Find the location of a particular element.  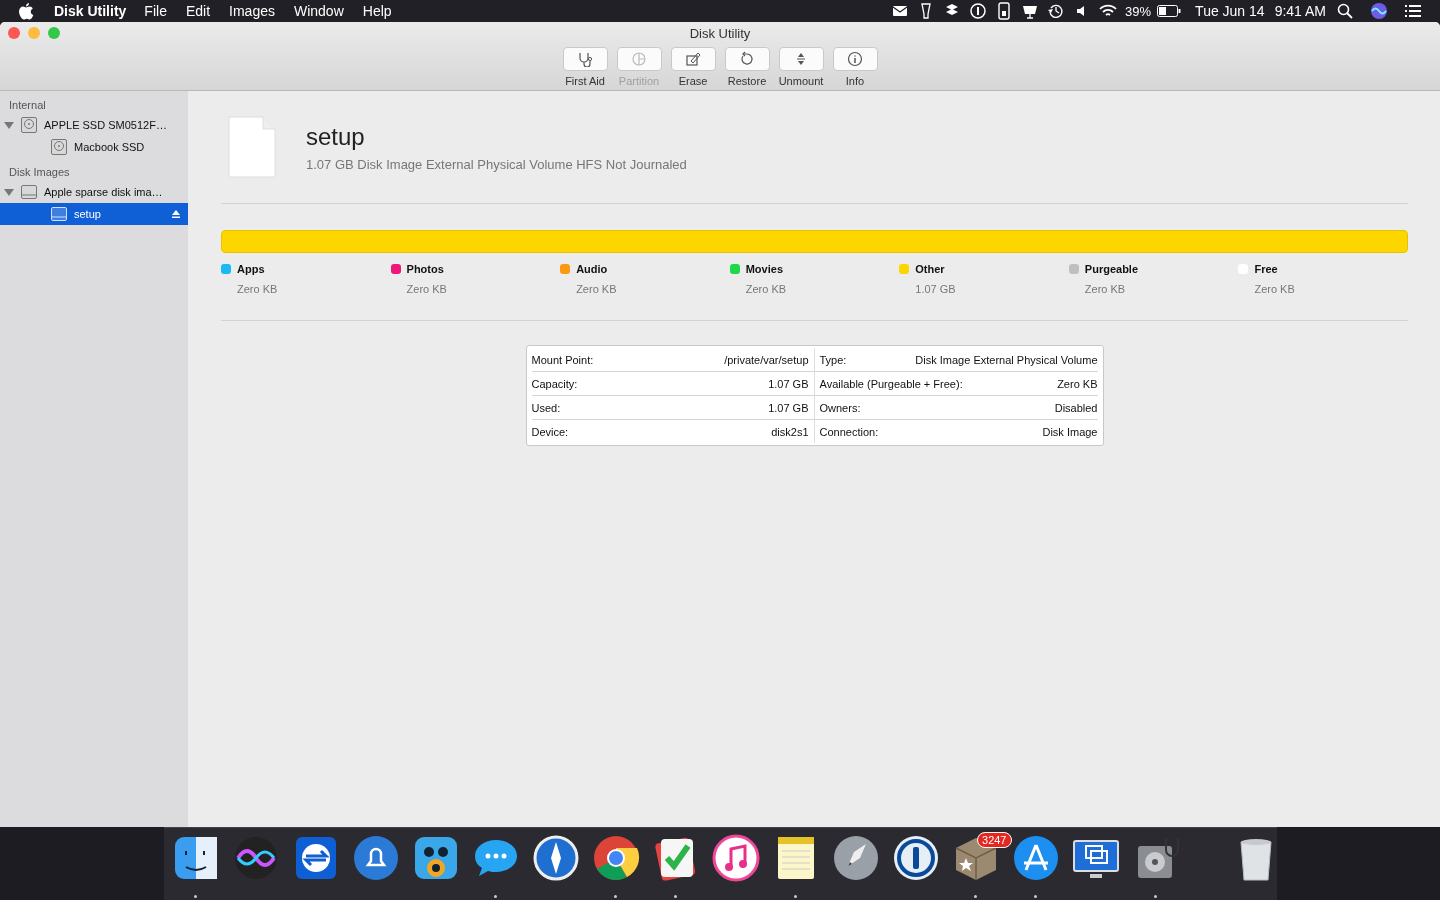

legend-label: Purgeable is located at coordinates (1111, 269).